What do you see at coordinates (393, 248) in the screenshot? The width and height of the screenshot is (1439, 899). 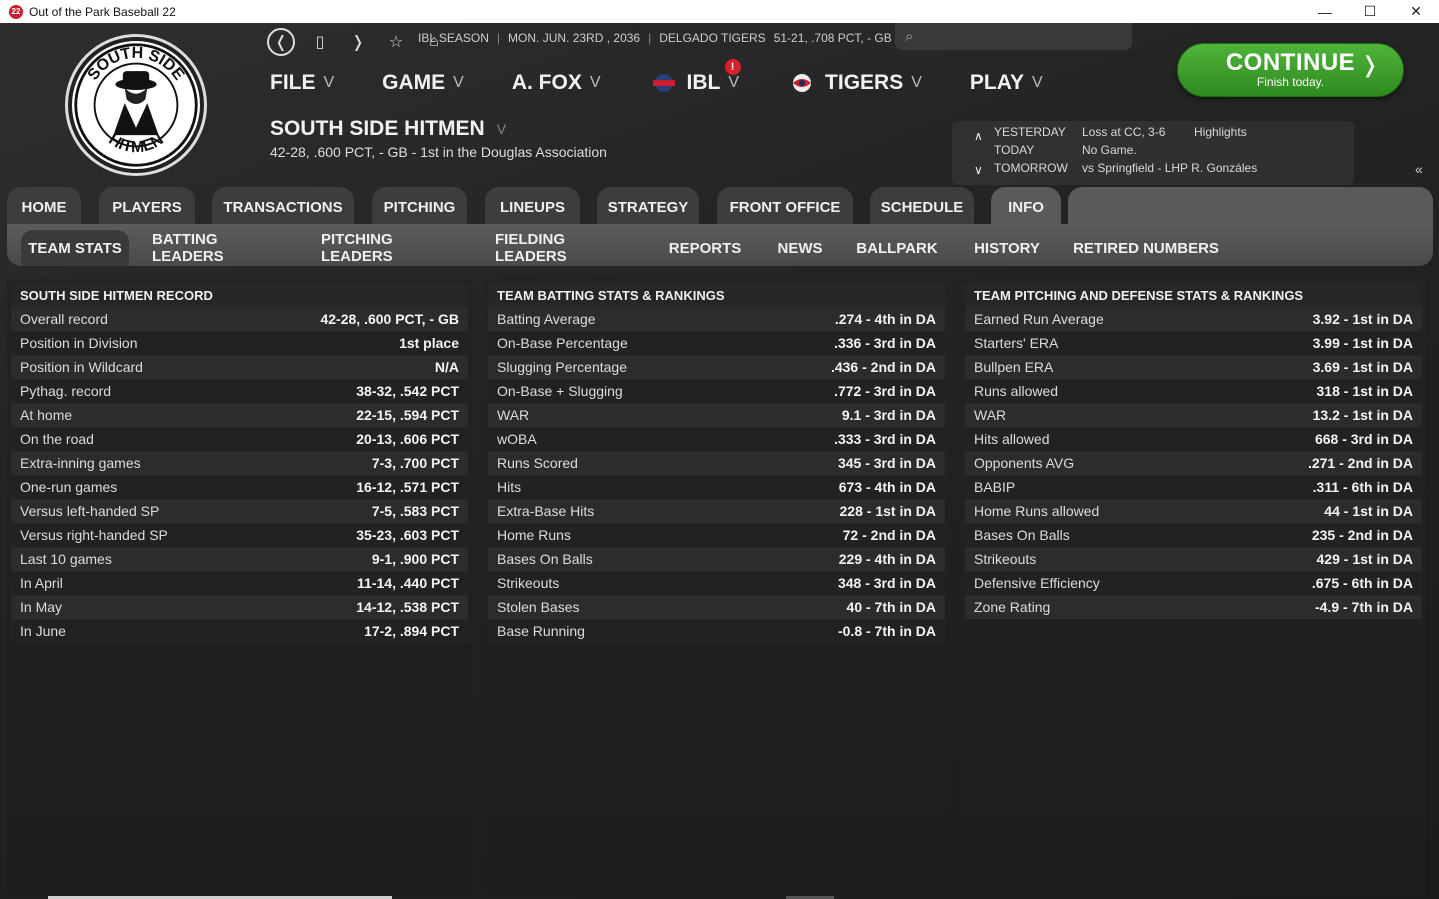 I see `subtab-pitching-leaders: PITCHING LEADERS` at bounding box center [393, 248].